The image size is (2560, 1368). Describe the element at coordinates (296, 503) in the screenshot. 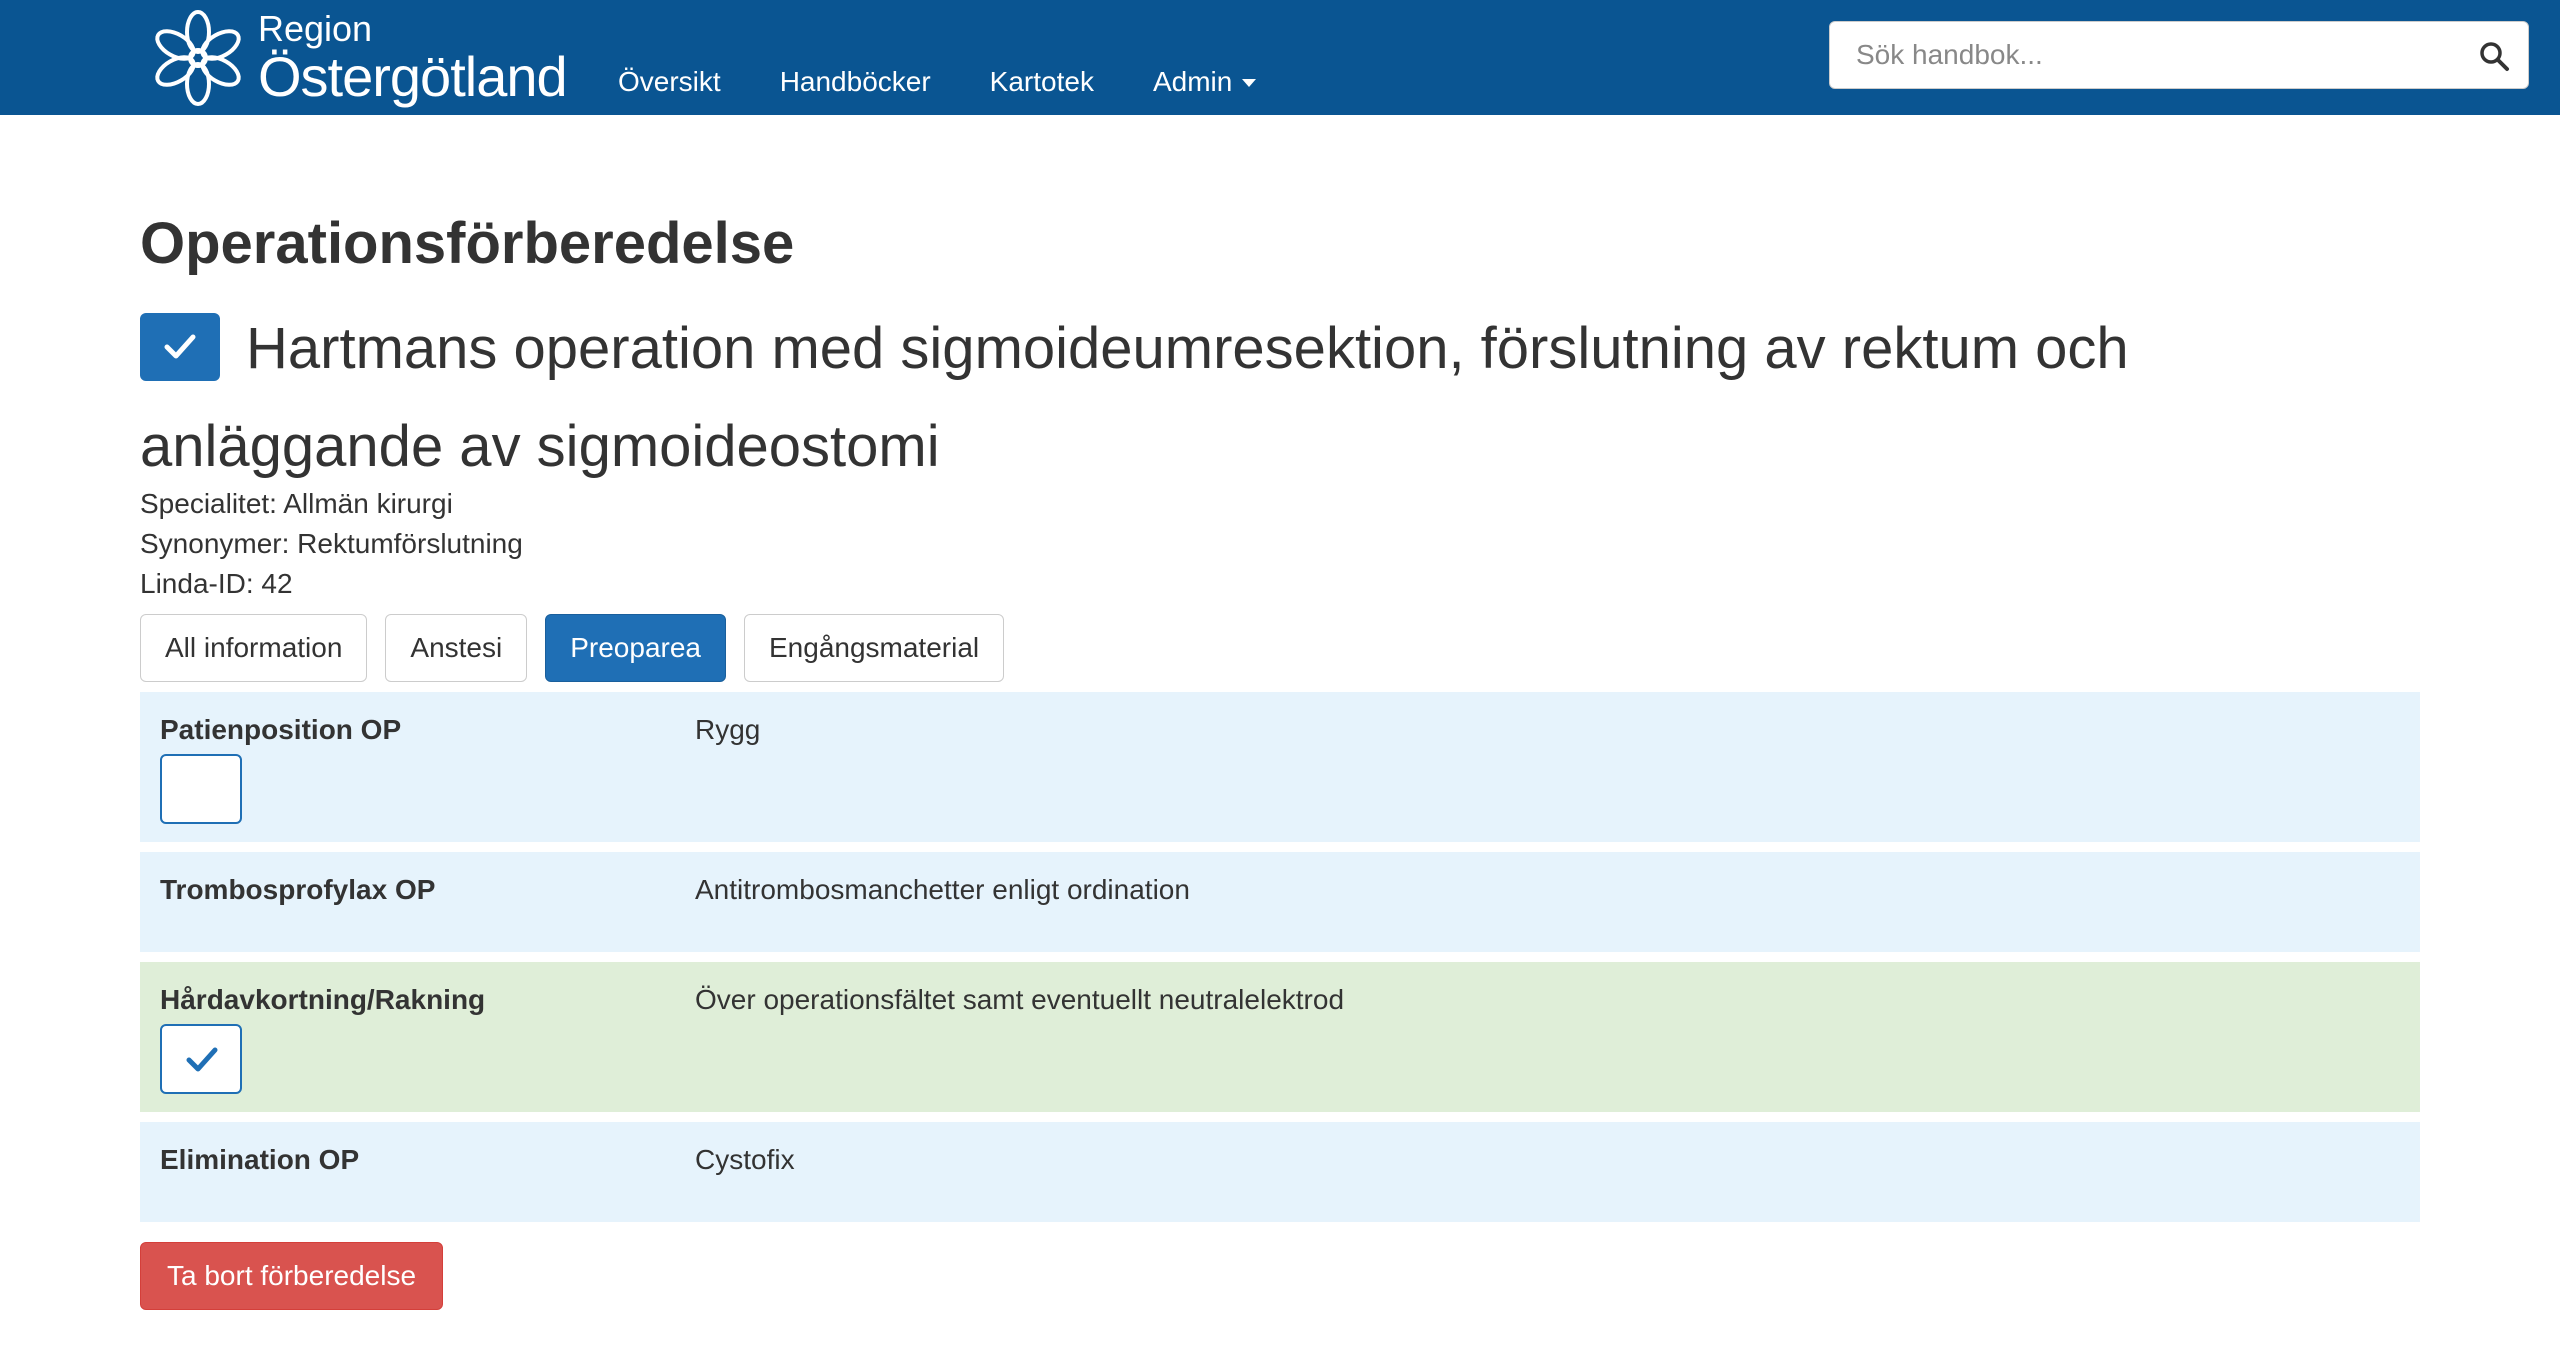

I see `specialty-text: Specialitet: Allmän kirurgi` at that location.